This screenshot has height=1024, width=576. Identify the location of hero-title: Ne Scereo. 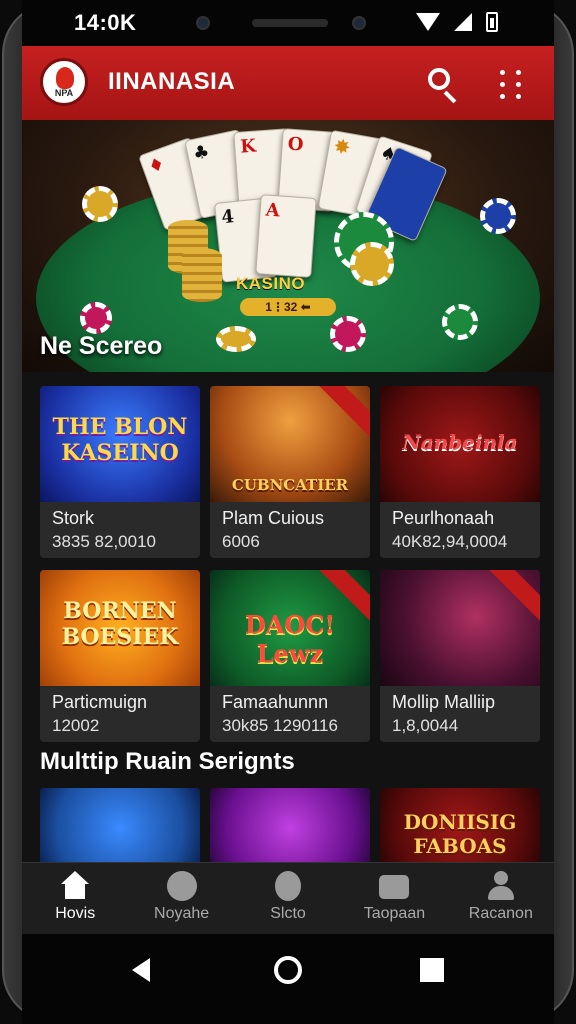
(101, 346).